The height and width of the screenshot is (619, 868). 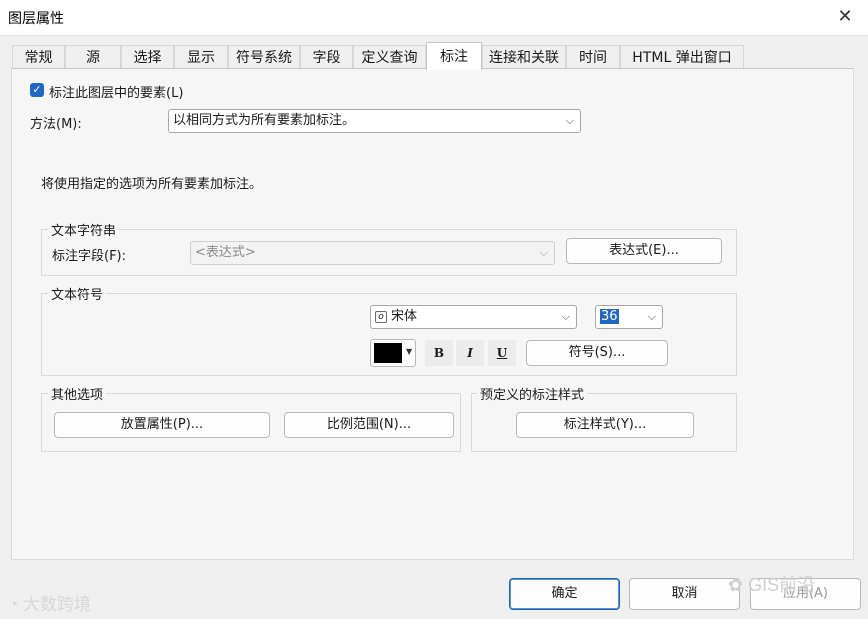 What do you see at coordinates (439, 353) in the screenshot?
I see `bold-button: B` at bounding box center [439, 353].